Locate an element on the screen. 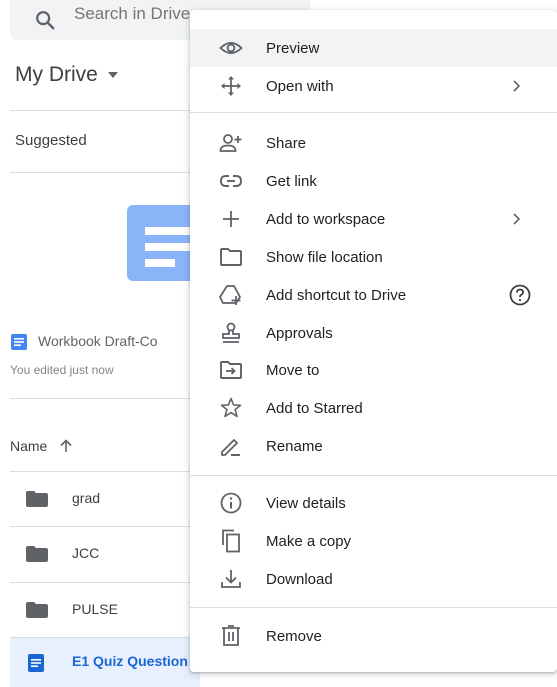 Image resolution: width=557 pixels, height=687 pixels. menu-item-label: Add to workspace is located at coordinates (326, 219).